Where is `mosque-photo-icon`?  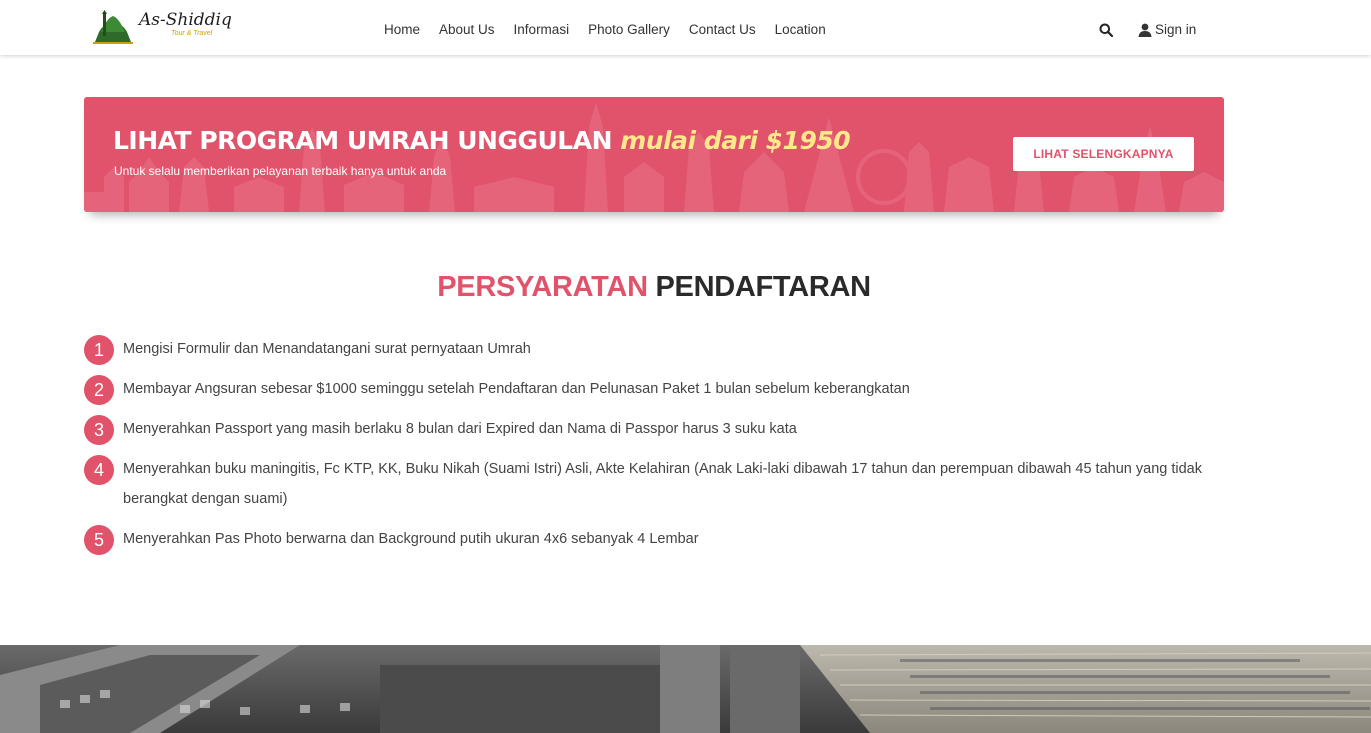
mosque-photo-icon is located at coordinates (685, 689).